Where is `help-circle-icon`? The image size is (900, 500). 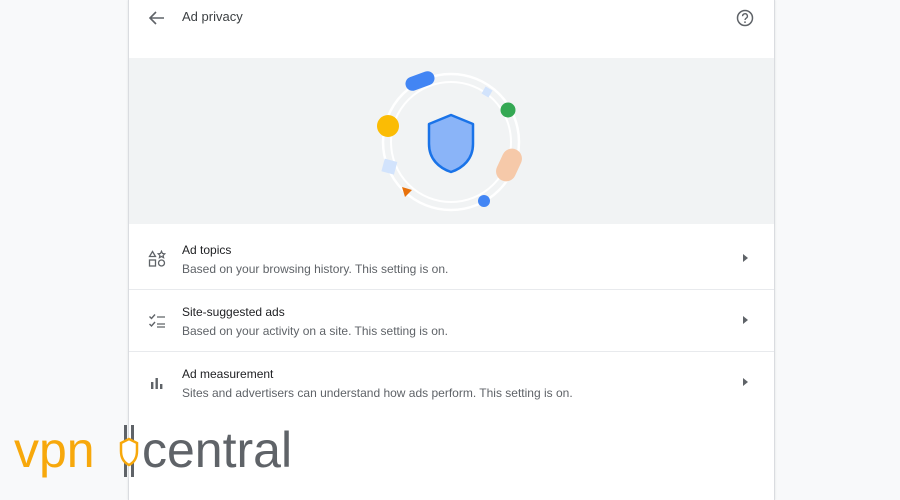 help-circle-icon is located at coordinates (745, 18).